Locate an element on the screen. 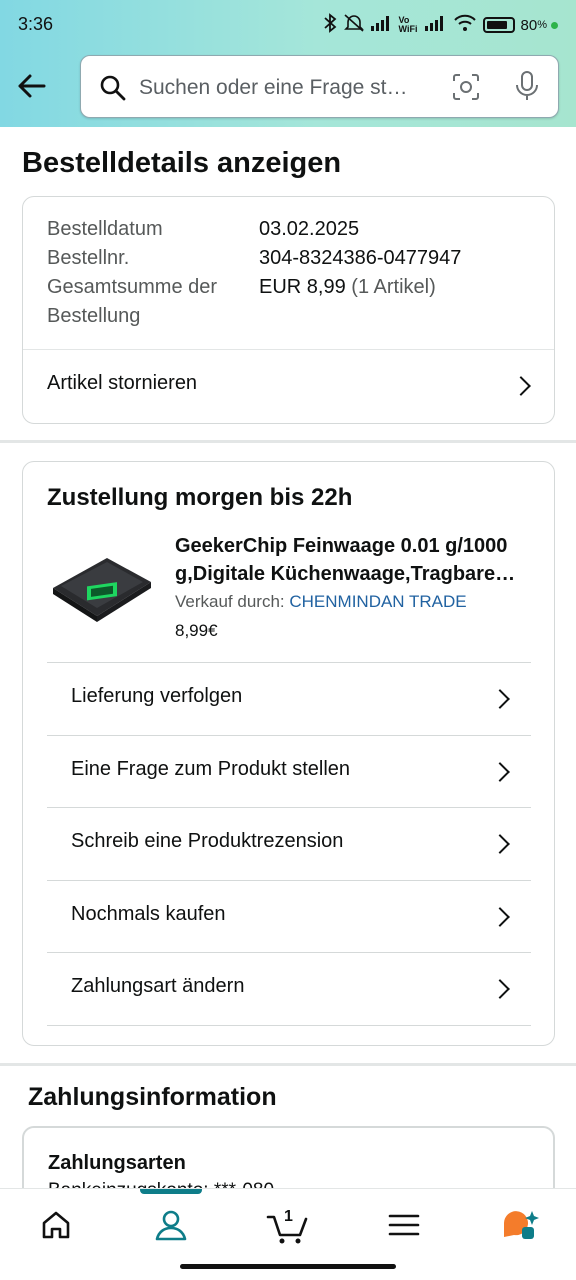  cart-count-badge: 1 is located at coordinates (288, 1216).